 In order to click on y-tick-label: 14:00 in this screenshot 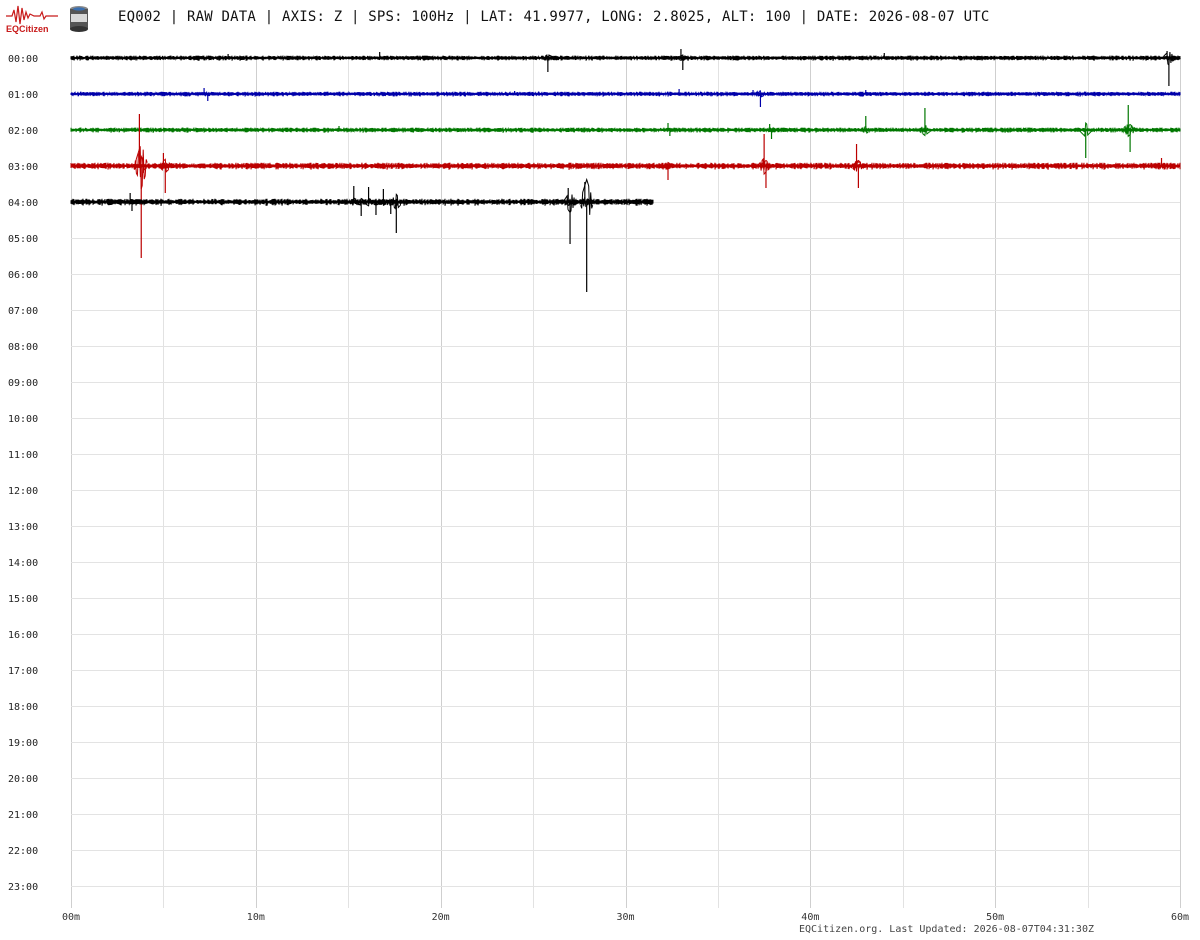, I will do `click(23, 563)`.